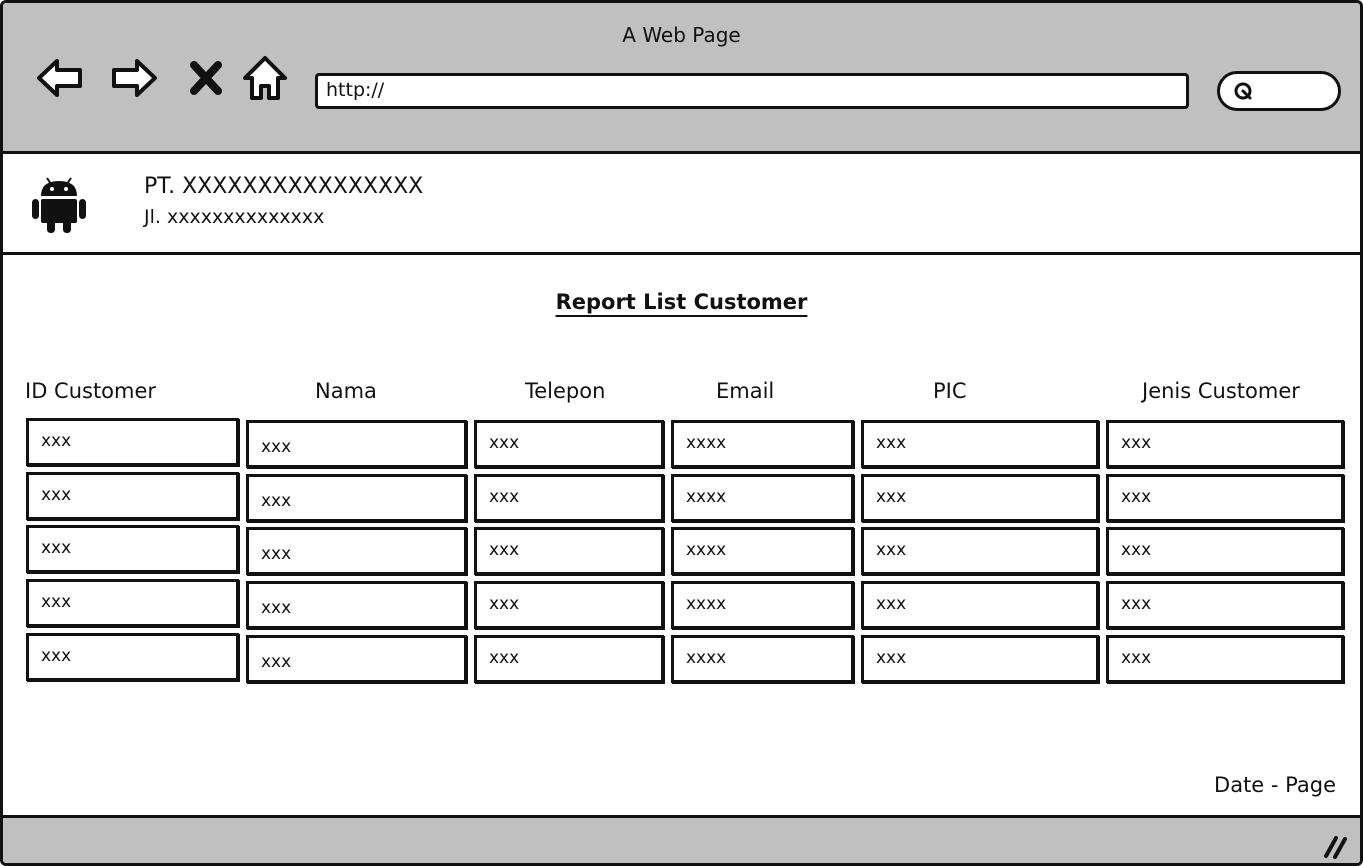 The image size is (1363, 866). Describe the element at coordinates (565, 391) in the screenshot. I see `column-header-telepon: Telepon` at that location.